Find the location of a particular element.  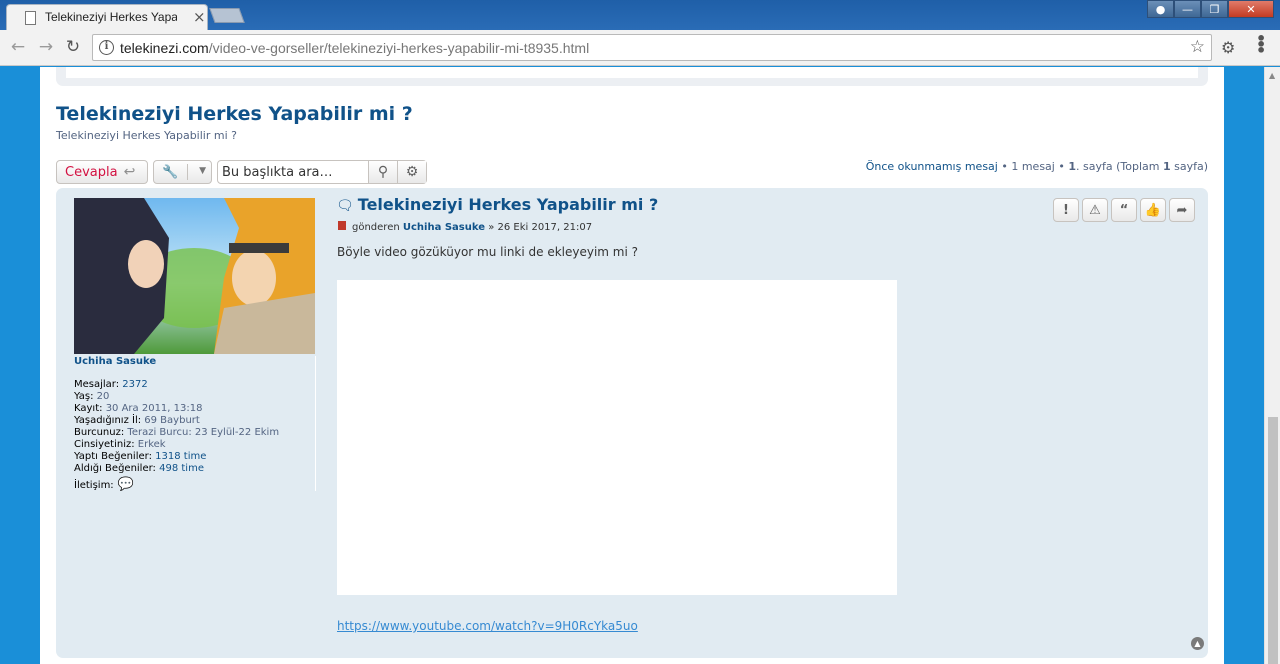

topic-subtitle: Telekineziyi Herkes Yapabilir mi ? is located at coordinates (146, 135).